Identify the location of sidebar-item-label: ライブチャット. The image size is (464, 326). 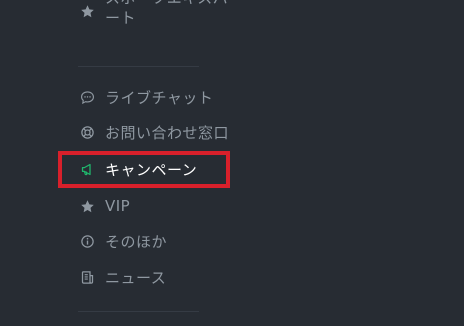
(159, 97).